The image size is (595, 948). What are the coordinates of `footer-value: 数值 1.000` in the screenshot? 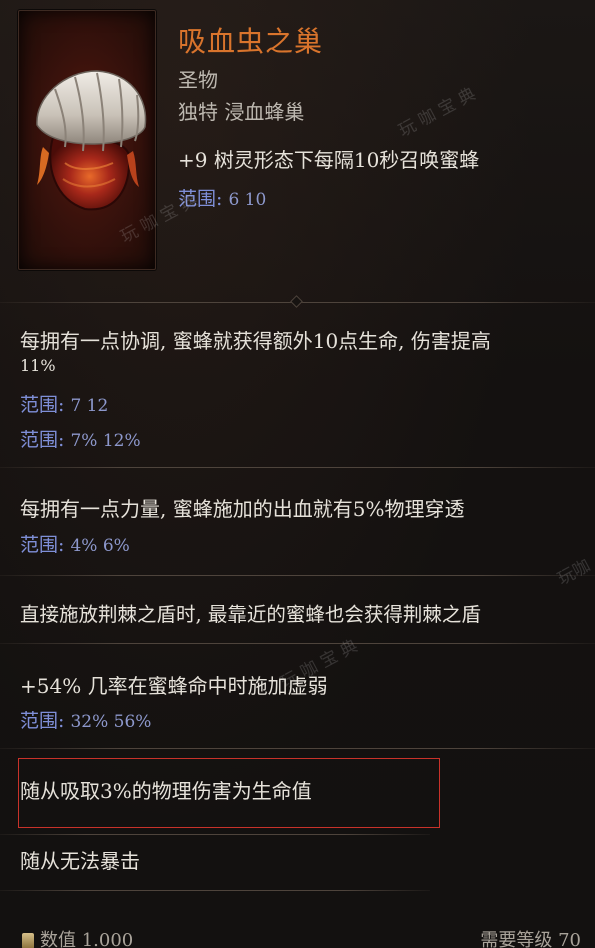 It's located at (77, 937).